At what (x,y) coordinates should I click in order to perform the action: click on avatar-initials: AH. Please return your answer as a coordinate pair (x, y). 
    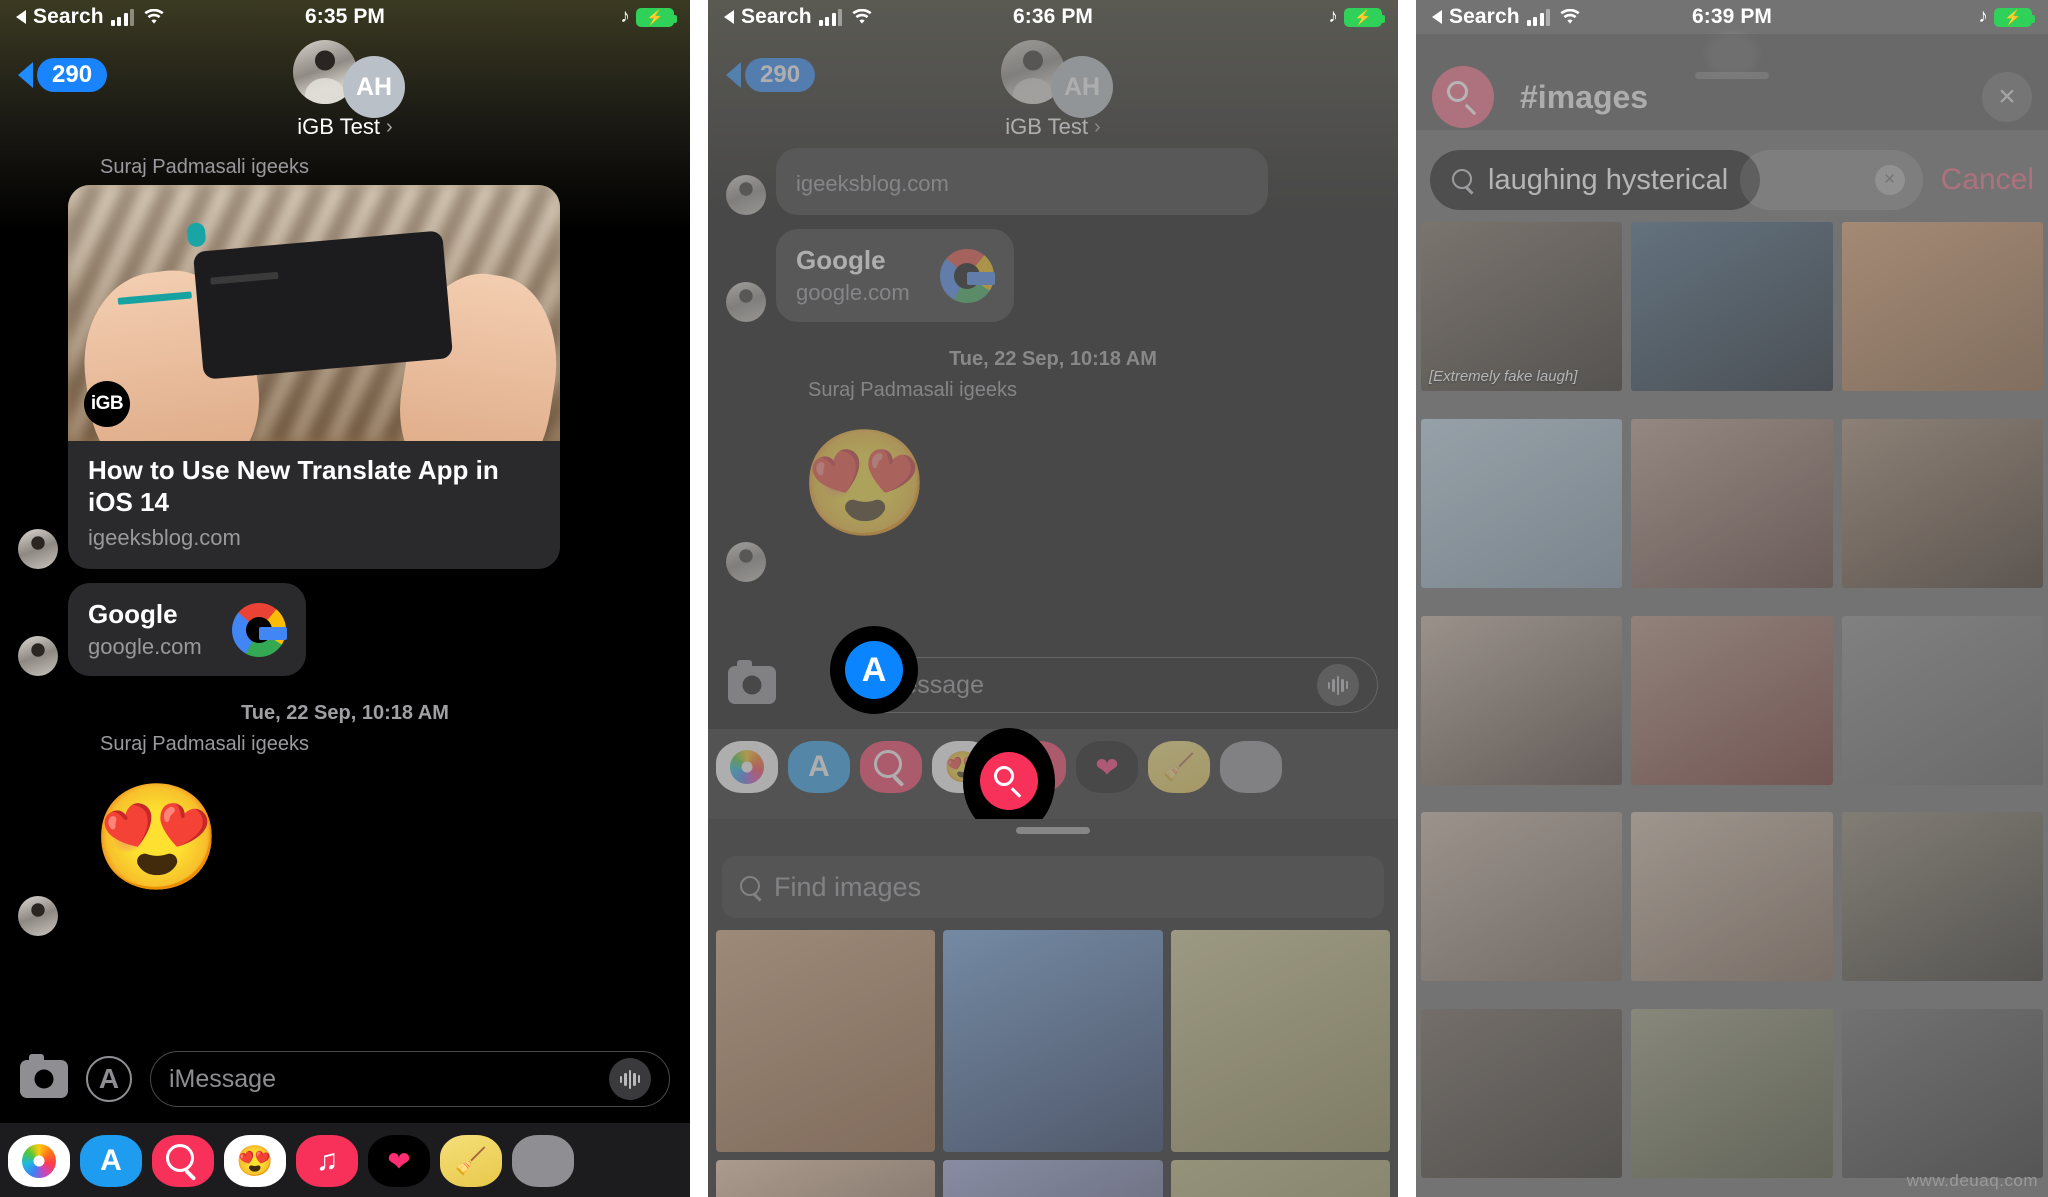
    Looking at the image, I should click on (1082, 87).